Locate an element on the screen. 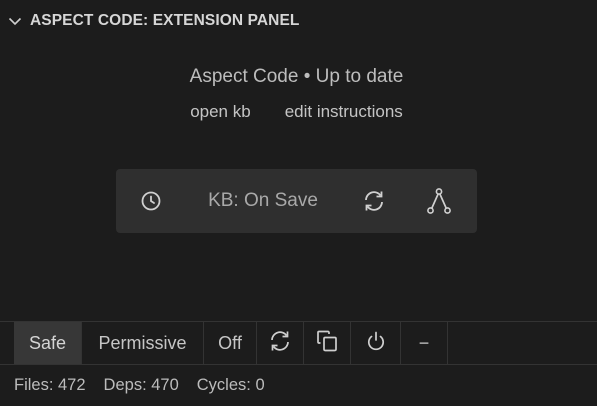 The width and height of the screenshot is (597, 406). toolbar-copy-button is located at coordinates (327, 343).